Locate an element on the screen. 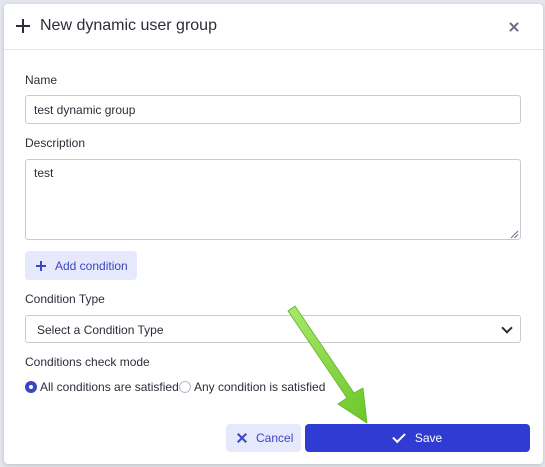 The height and width of the screenshot is (467, 545). radio-button-unchecked is located at coordinates (185, 387).